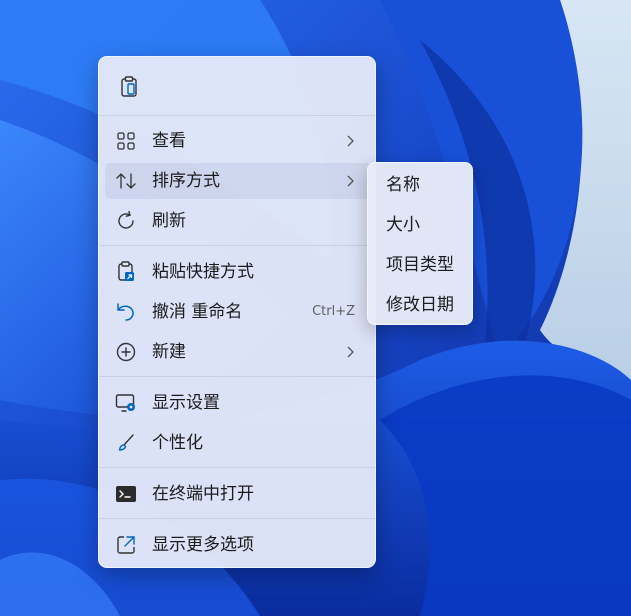 Image resolution: width=631 pixels, height=616 pixels. What do you see at coordinates (169, 141) in the screenshot?
I see `menu-item-label: 查看` at bounding box center [169, 141].